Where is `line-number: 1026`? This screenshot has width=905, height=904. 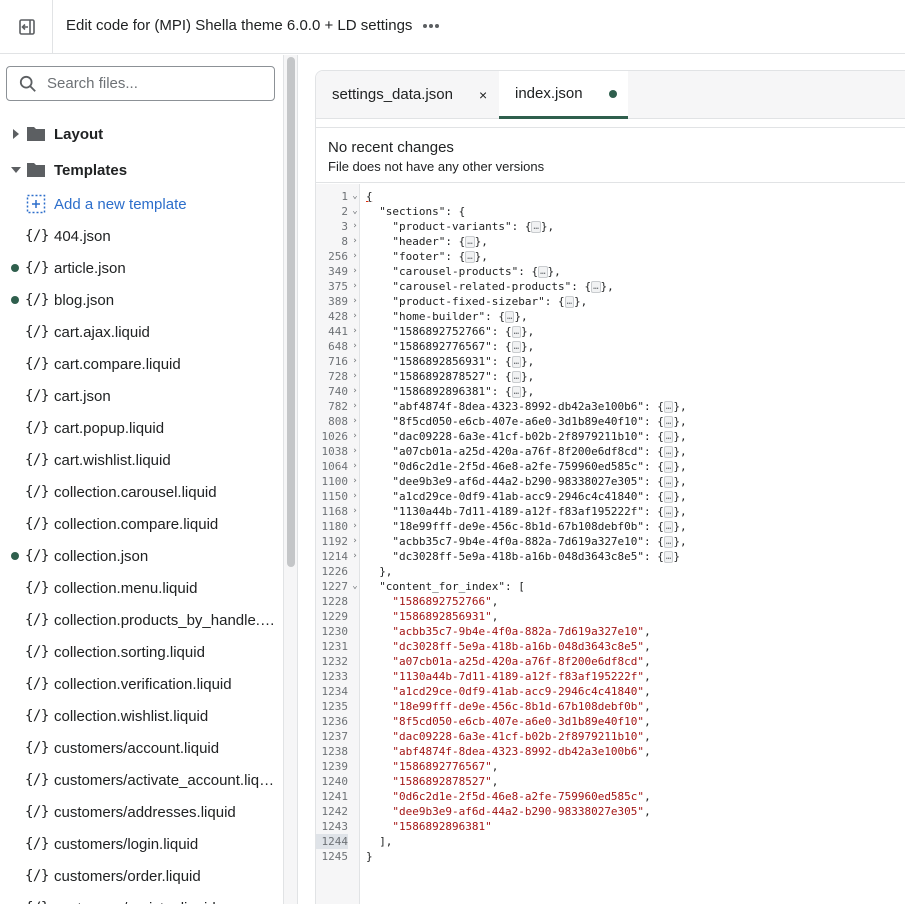
line-number: 1026 is located at coordinates (335, 436).